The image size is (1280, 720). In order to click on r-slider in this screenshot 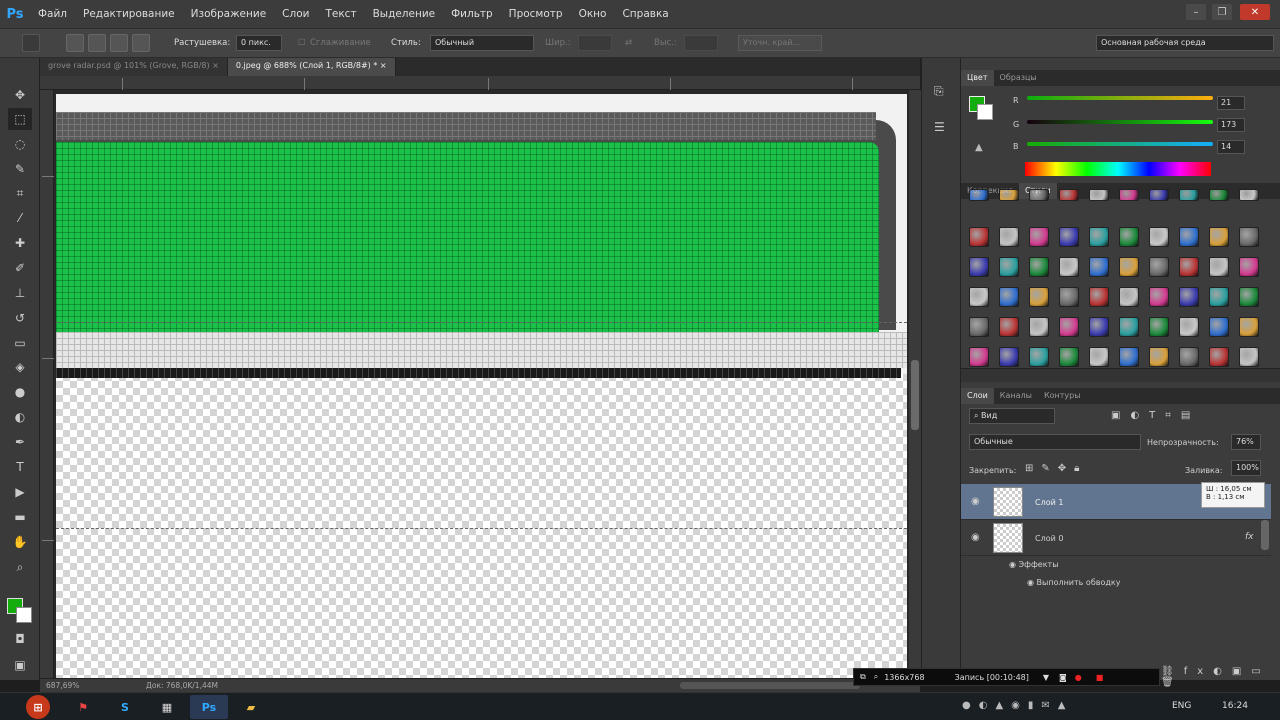, I will do `click(1120, 98)`.